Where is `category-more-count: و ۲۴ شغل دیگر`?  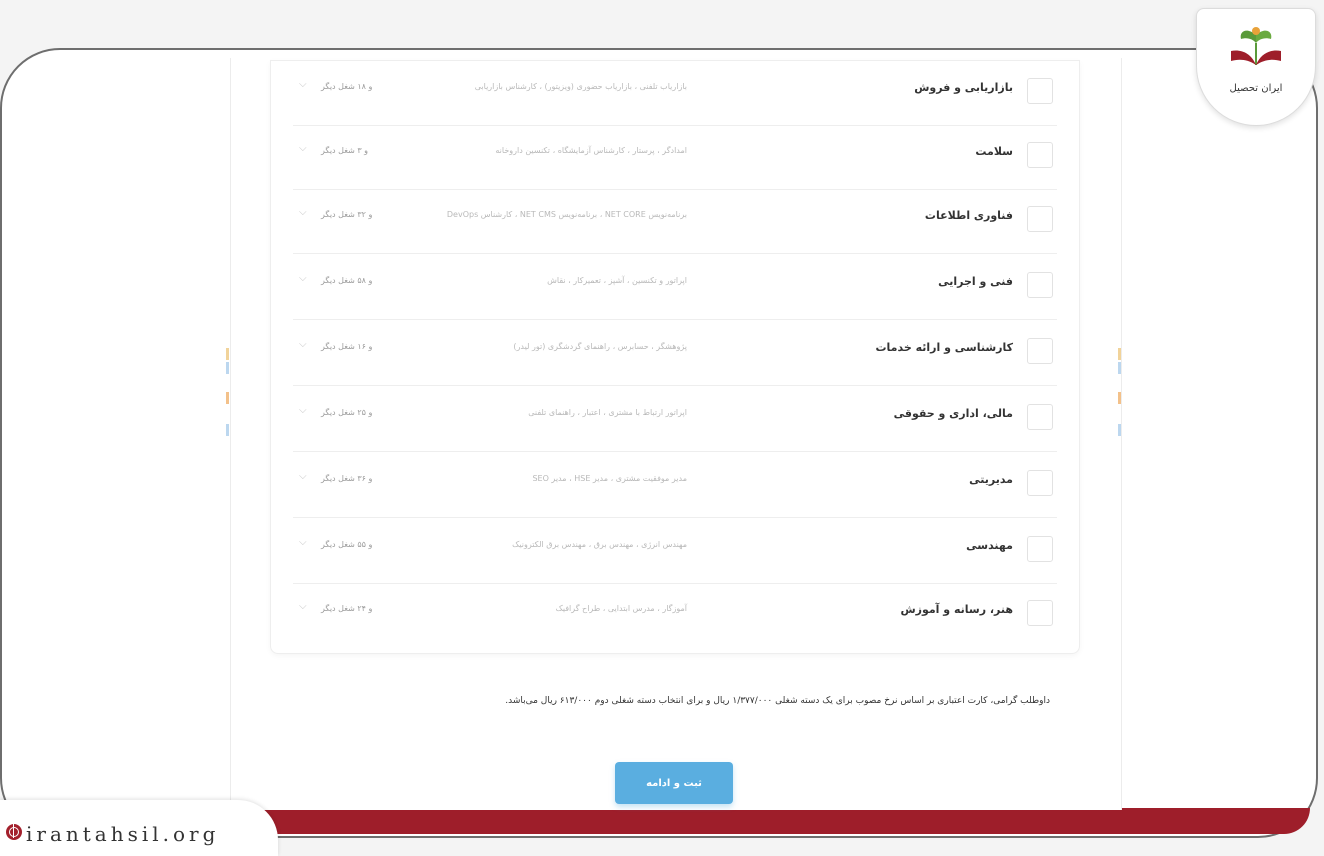 category-more-count: و ۲۴ شغل دیگر is located at coordinates (347, 608).